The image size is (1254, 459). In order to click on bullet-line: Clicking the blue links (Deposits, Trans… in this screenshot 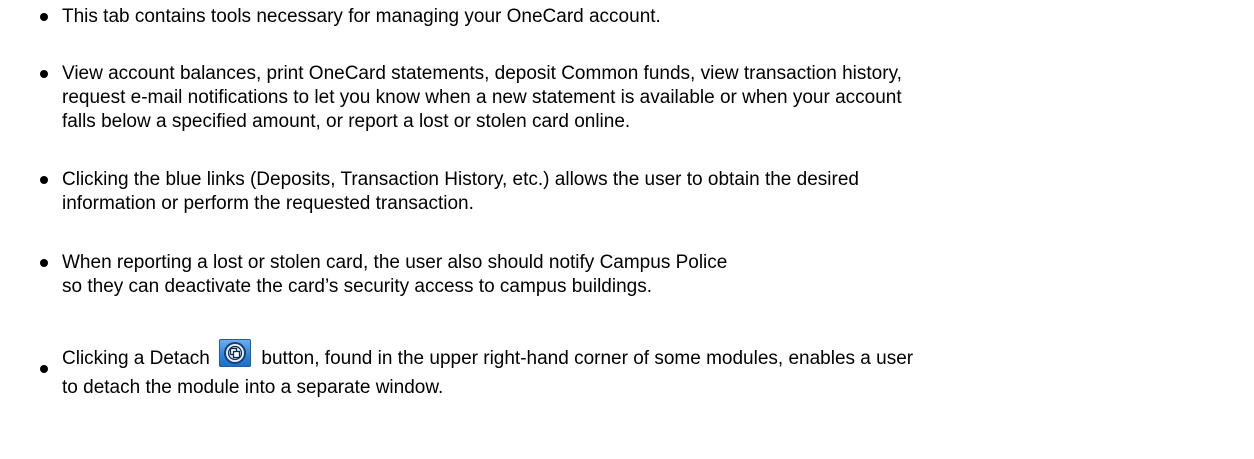, I will do `click(460, 179)`.